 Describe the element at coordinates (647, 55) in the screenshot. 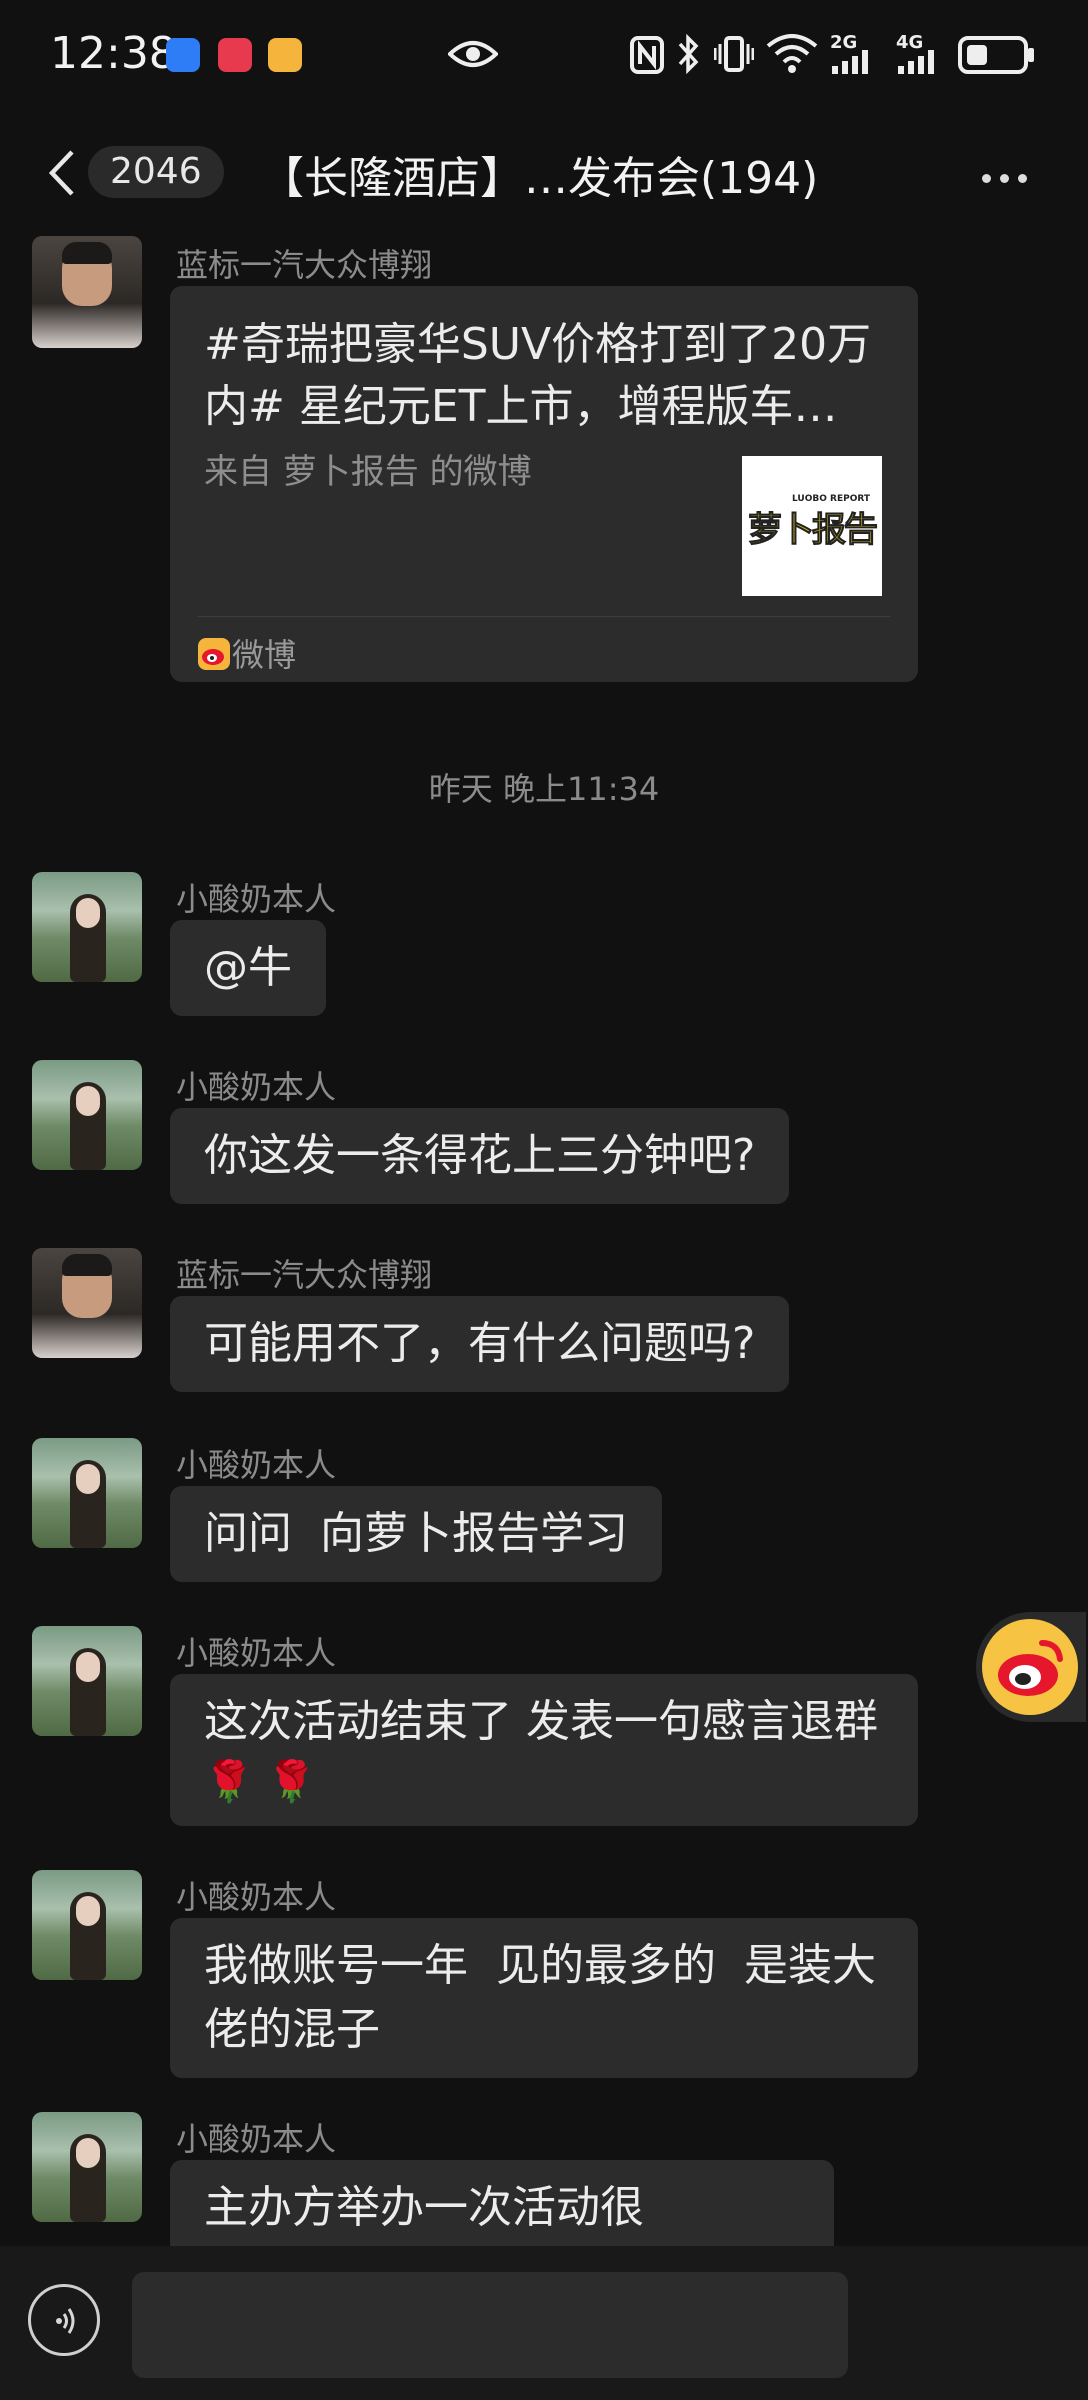

I see `nfc-icon` at that location.